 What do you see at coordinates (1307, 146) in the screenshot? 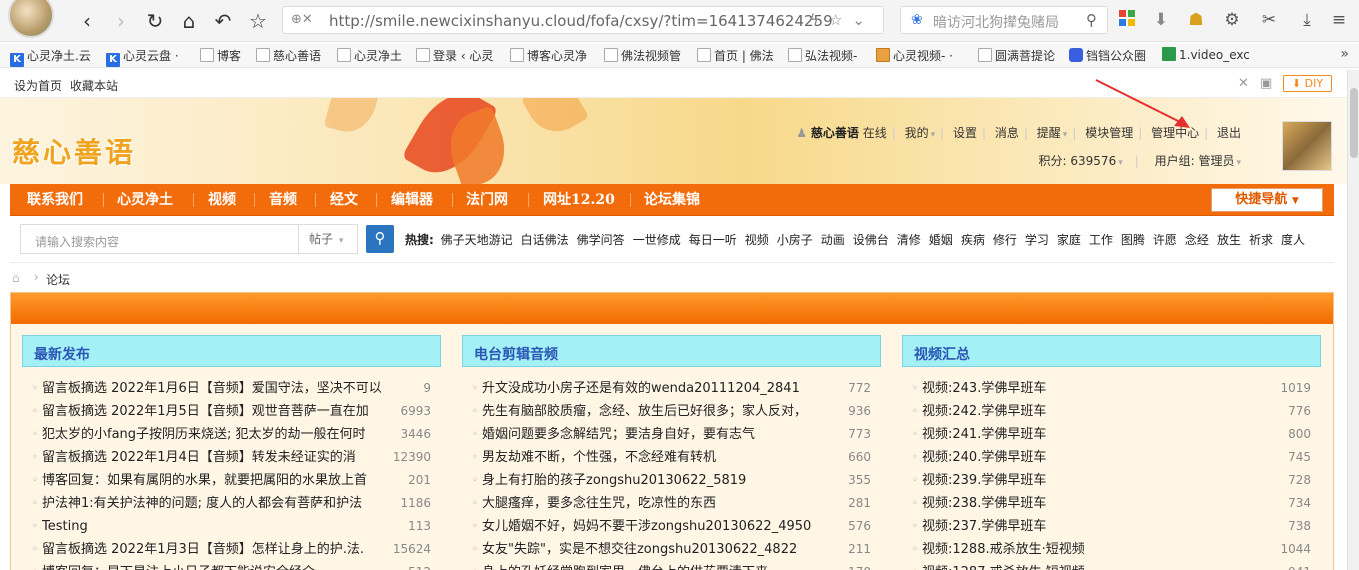
I see `user-avatar` at bounding box center [1307, 146].